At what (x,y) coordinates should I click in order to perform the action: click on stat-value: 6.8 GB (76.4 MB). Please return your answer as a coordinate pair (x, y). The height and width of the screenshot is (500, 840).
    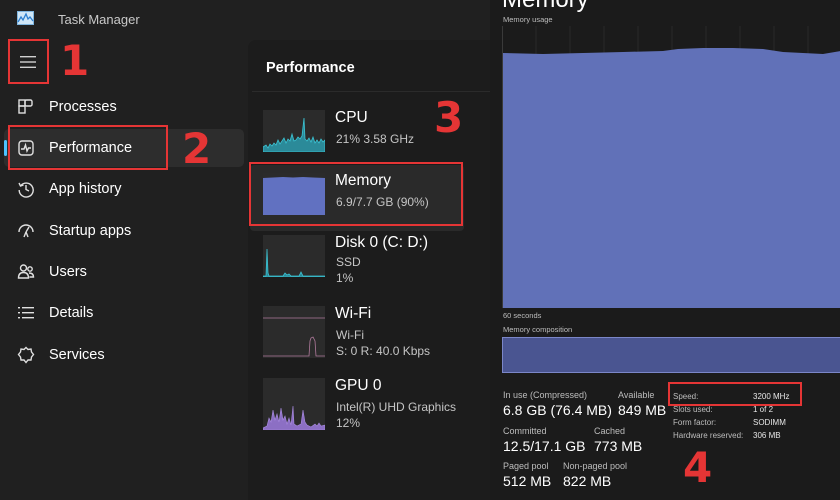
    Looking at the image, I should click on (557, 410).